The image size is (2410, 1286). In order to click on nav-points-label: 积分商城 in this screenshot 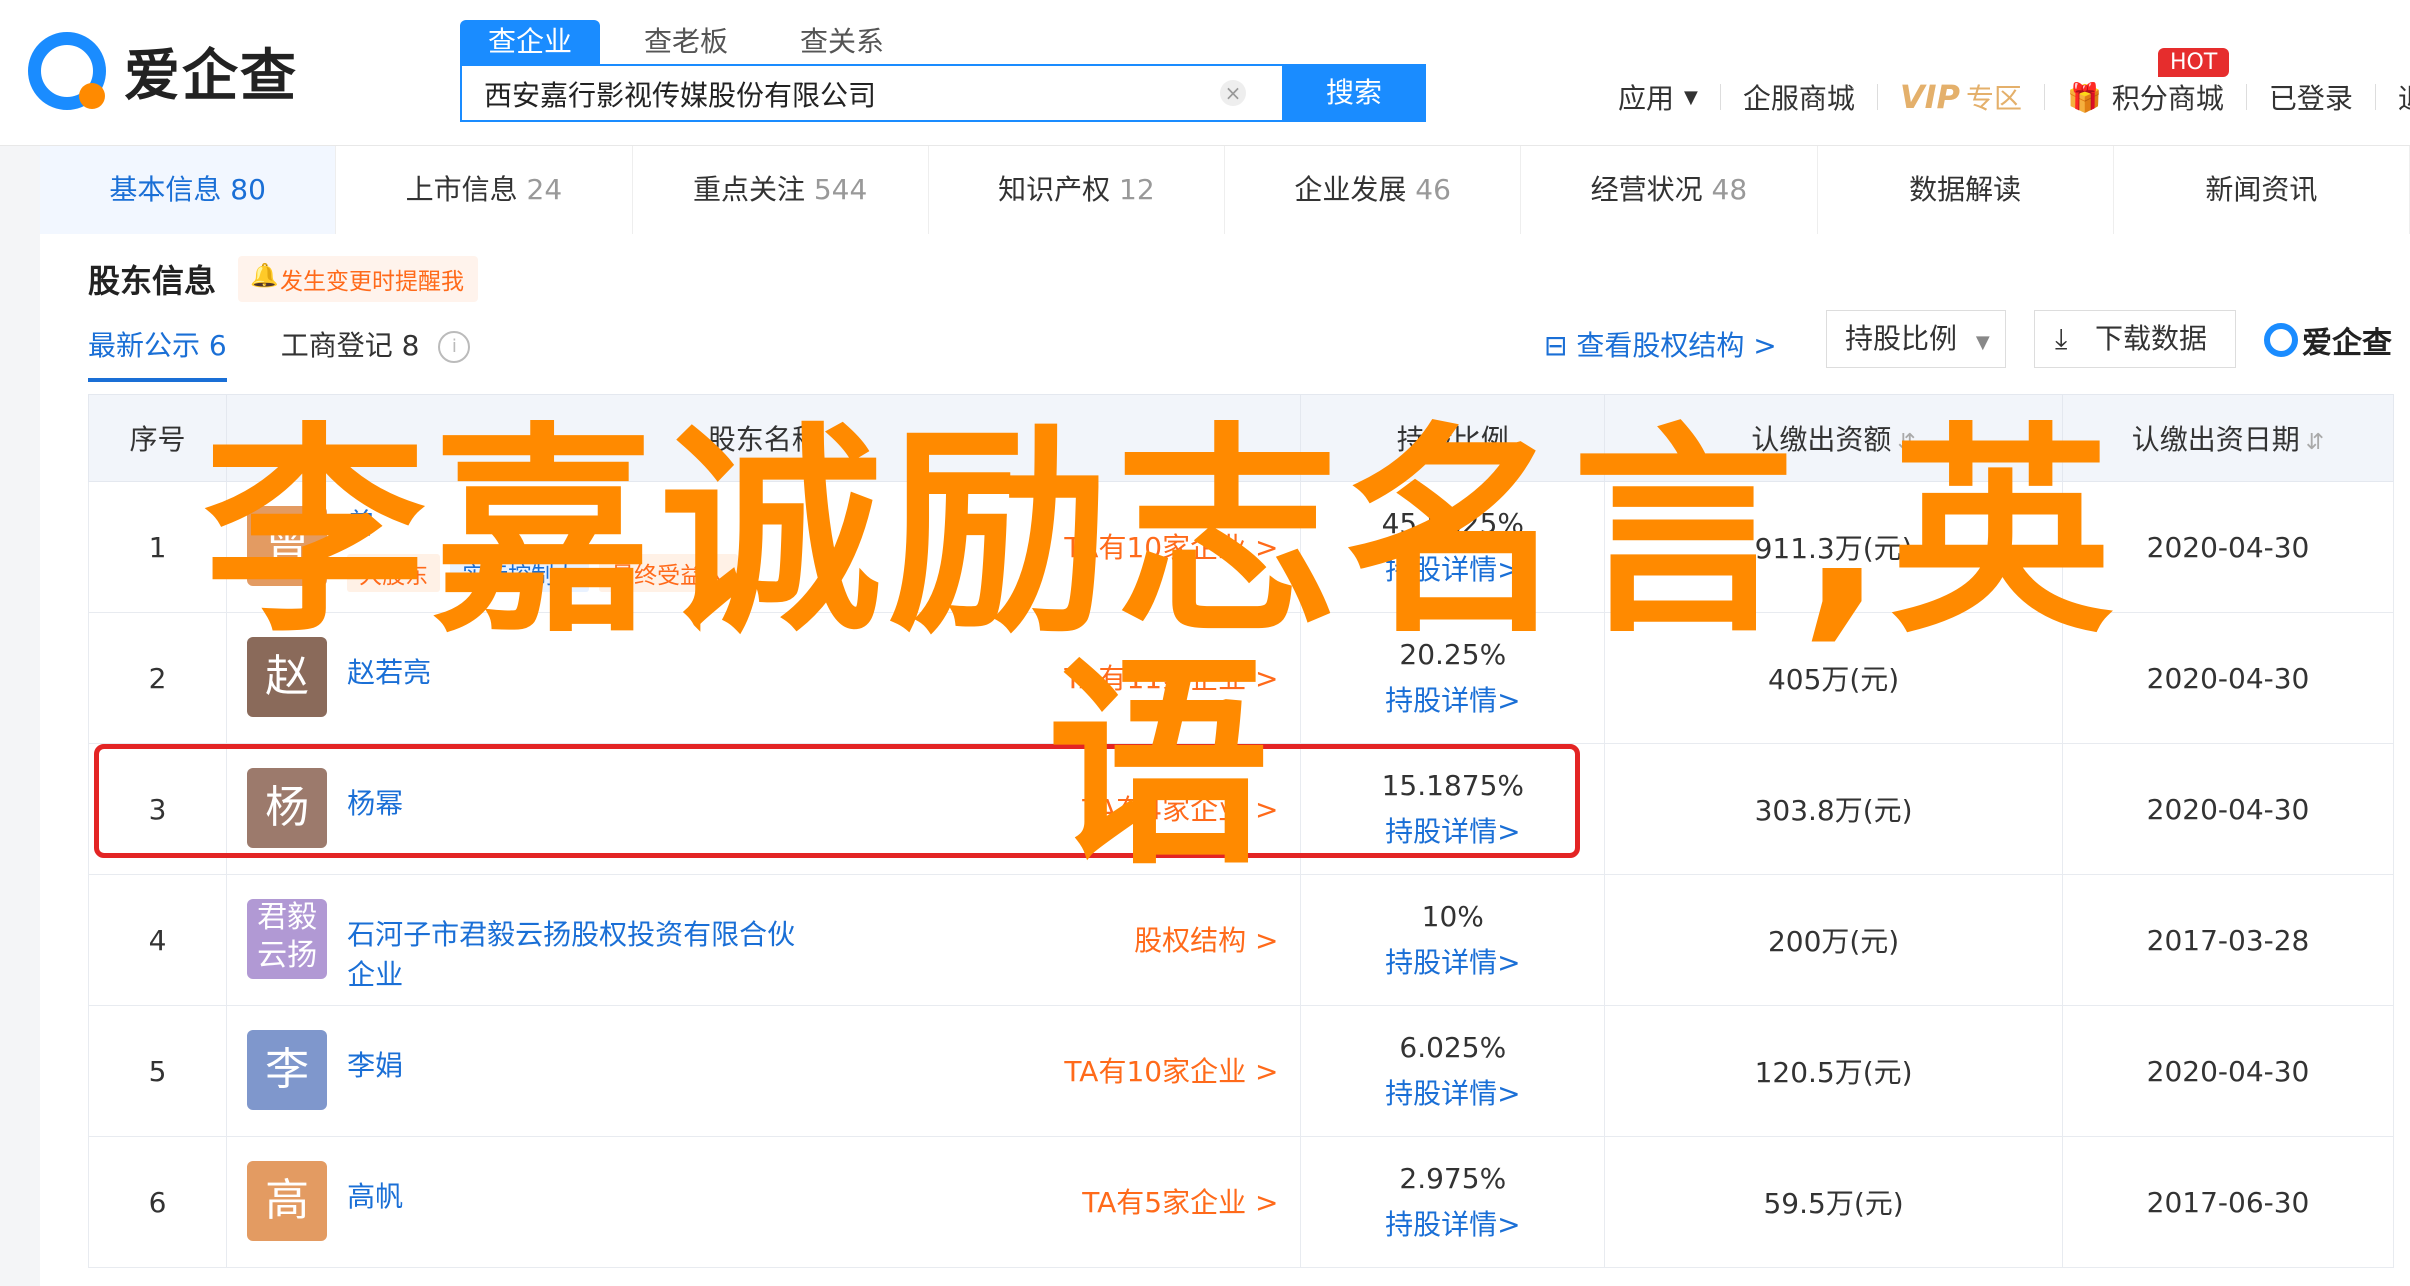, I will do `click(2167, 98)`.